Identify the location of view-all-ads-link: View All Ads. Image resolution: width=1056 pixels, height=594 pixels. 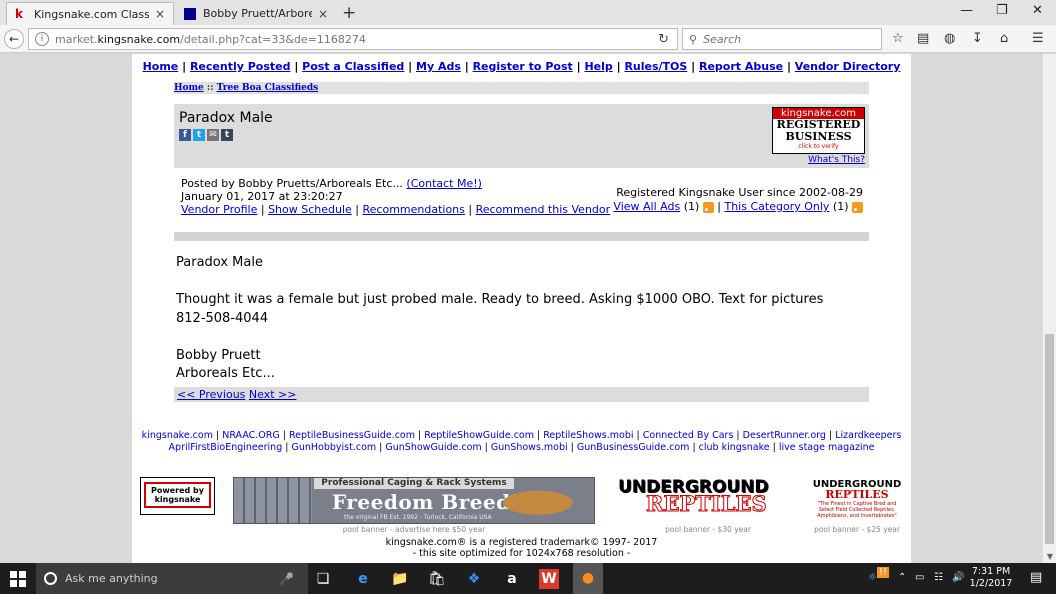
(646, 206).